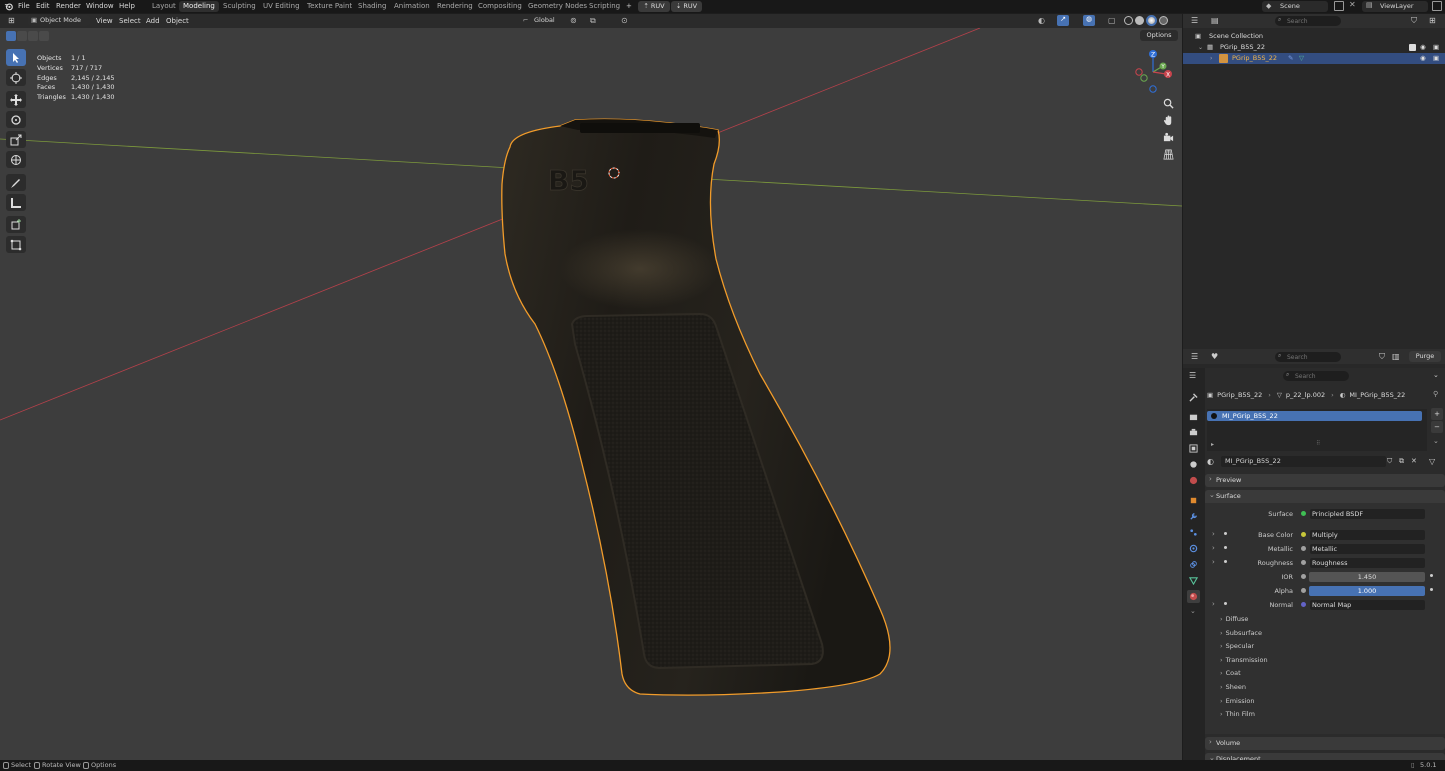 The image size is (1445, 771). Describe the element at coordinates (1237, 701) in the screenshot. I see `subpanel-emission: › Emission` at that location.